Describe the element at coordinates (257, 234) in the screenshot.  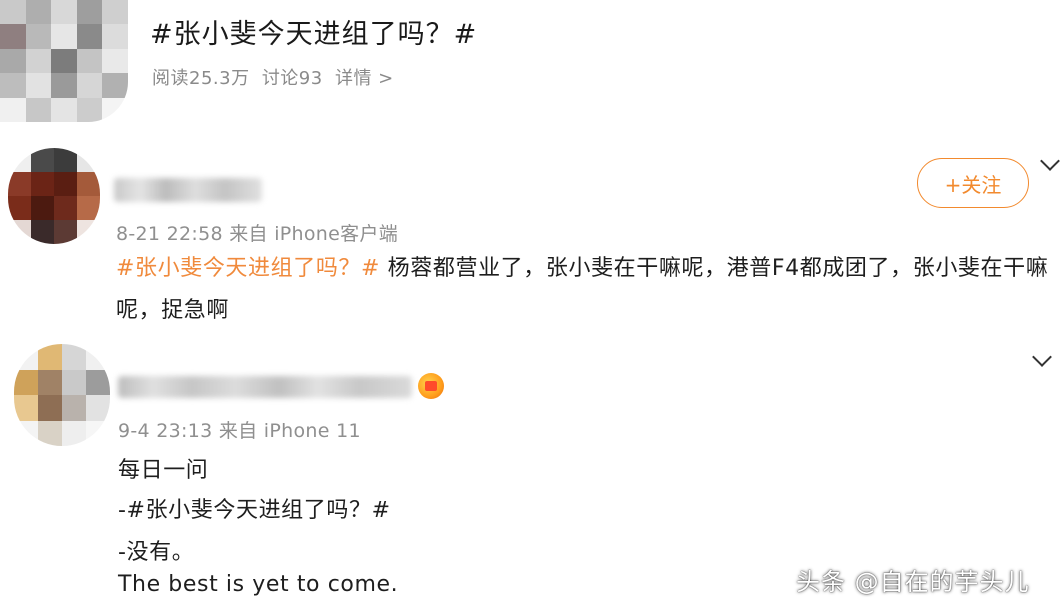
I see `comment-meta: 8-21 22:58 来自 iPhone客户端` at that location.